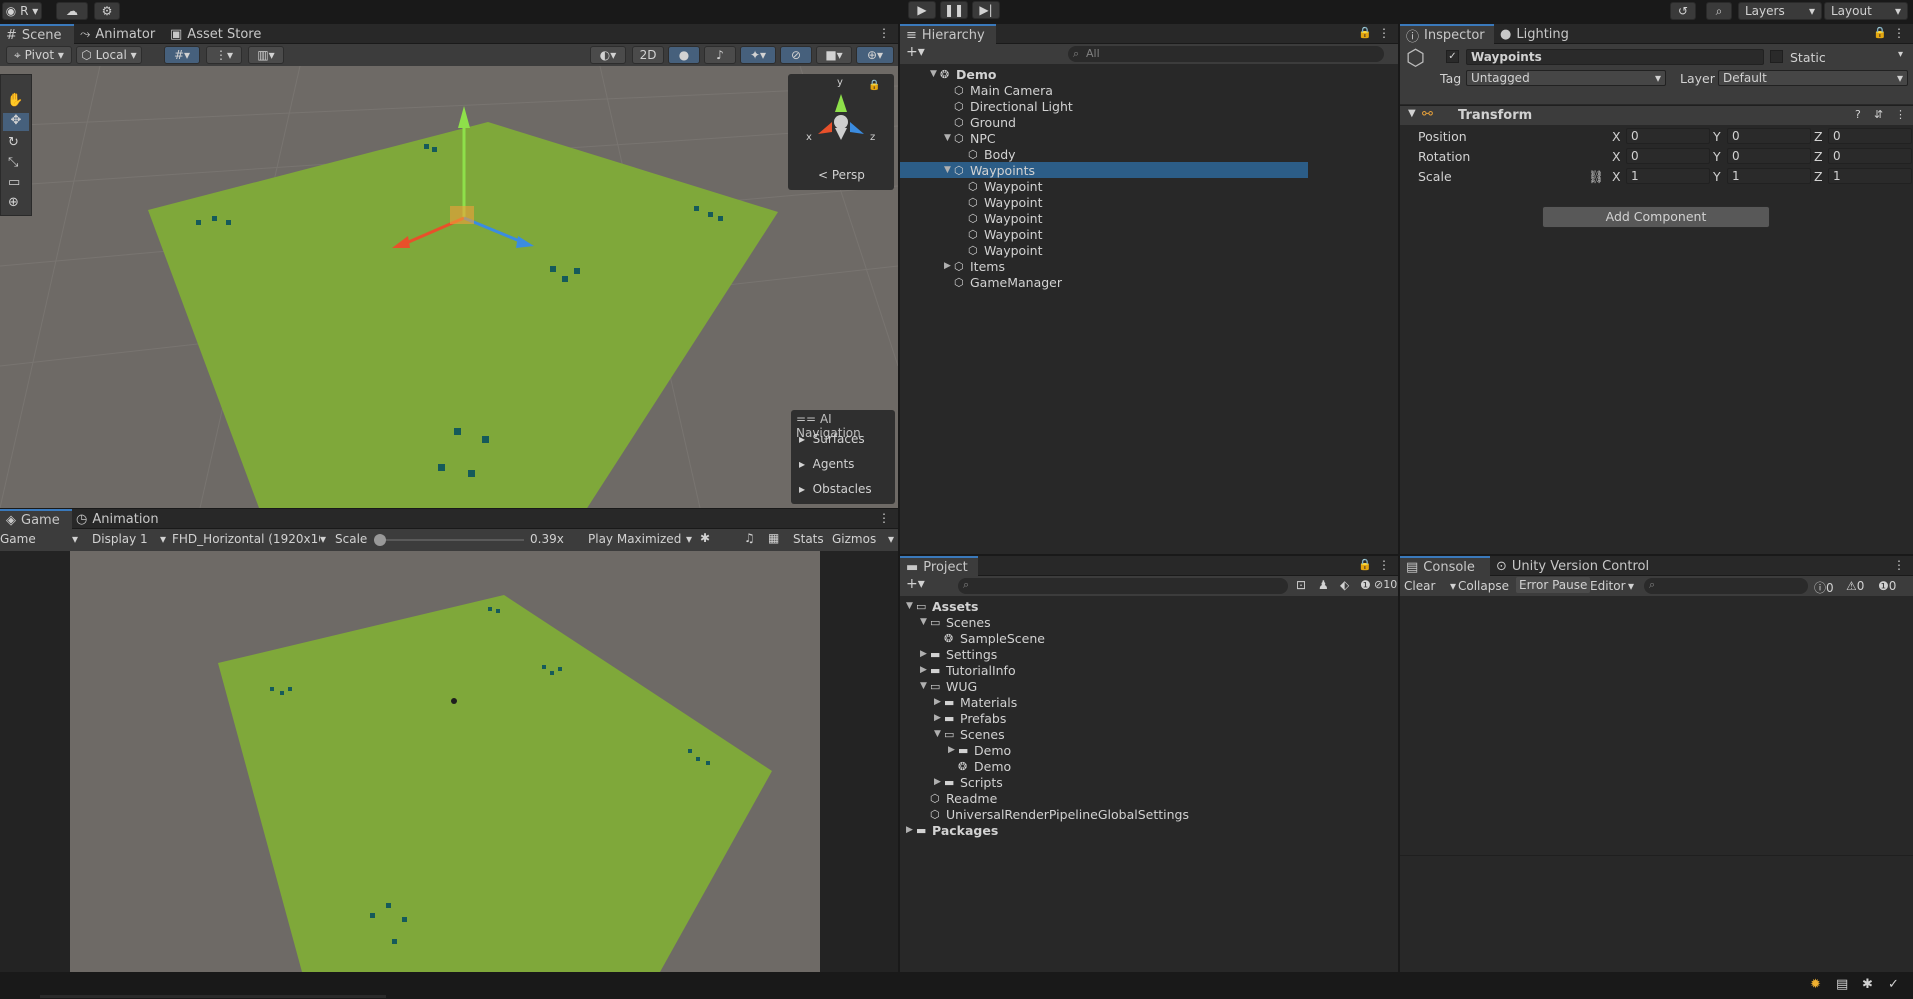 Image resolution: width=1913 pixels, height=999 pixels. Describe the element at coordinates (1780, 11) in the screenshot. I see `layers-dropdown: Layers ▾` at that location.